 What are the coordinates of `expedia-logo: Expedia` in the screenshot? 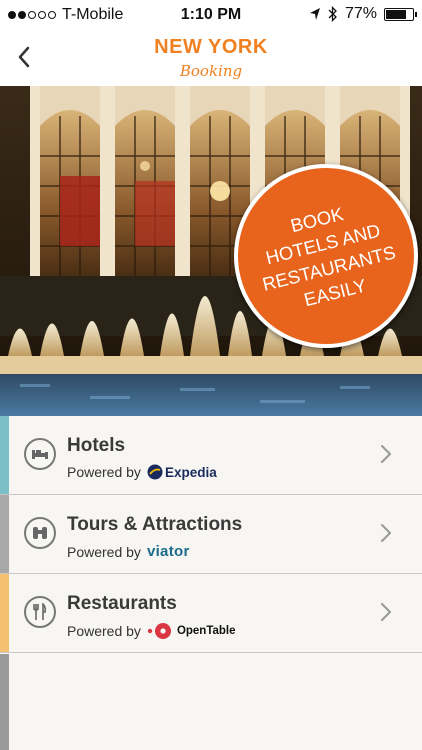 It's located at (182, 472).